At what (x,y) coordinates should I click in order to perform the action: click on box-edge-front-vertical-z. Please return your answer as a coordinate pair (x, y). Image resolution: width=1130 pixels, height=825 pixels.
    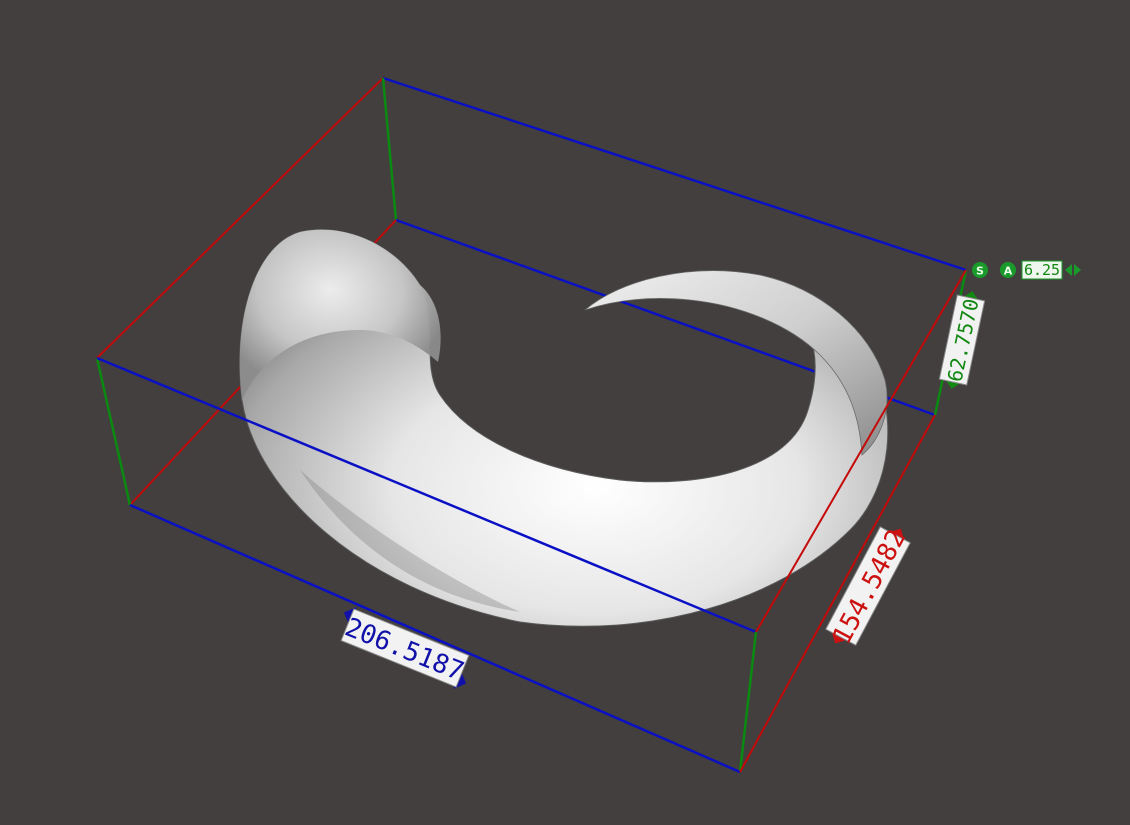
    Looking at the image, I should click on (748, 702).